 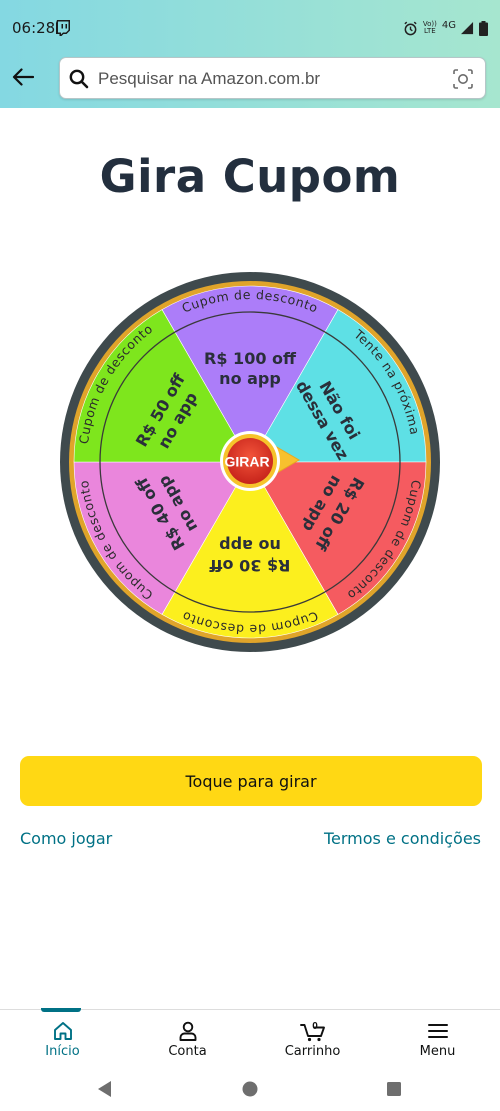 What do you see at coordinates (251, 781) in the screenshot?
I see `spin-button: Toque para girar` at bounding box center [251, 781].